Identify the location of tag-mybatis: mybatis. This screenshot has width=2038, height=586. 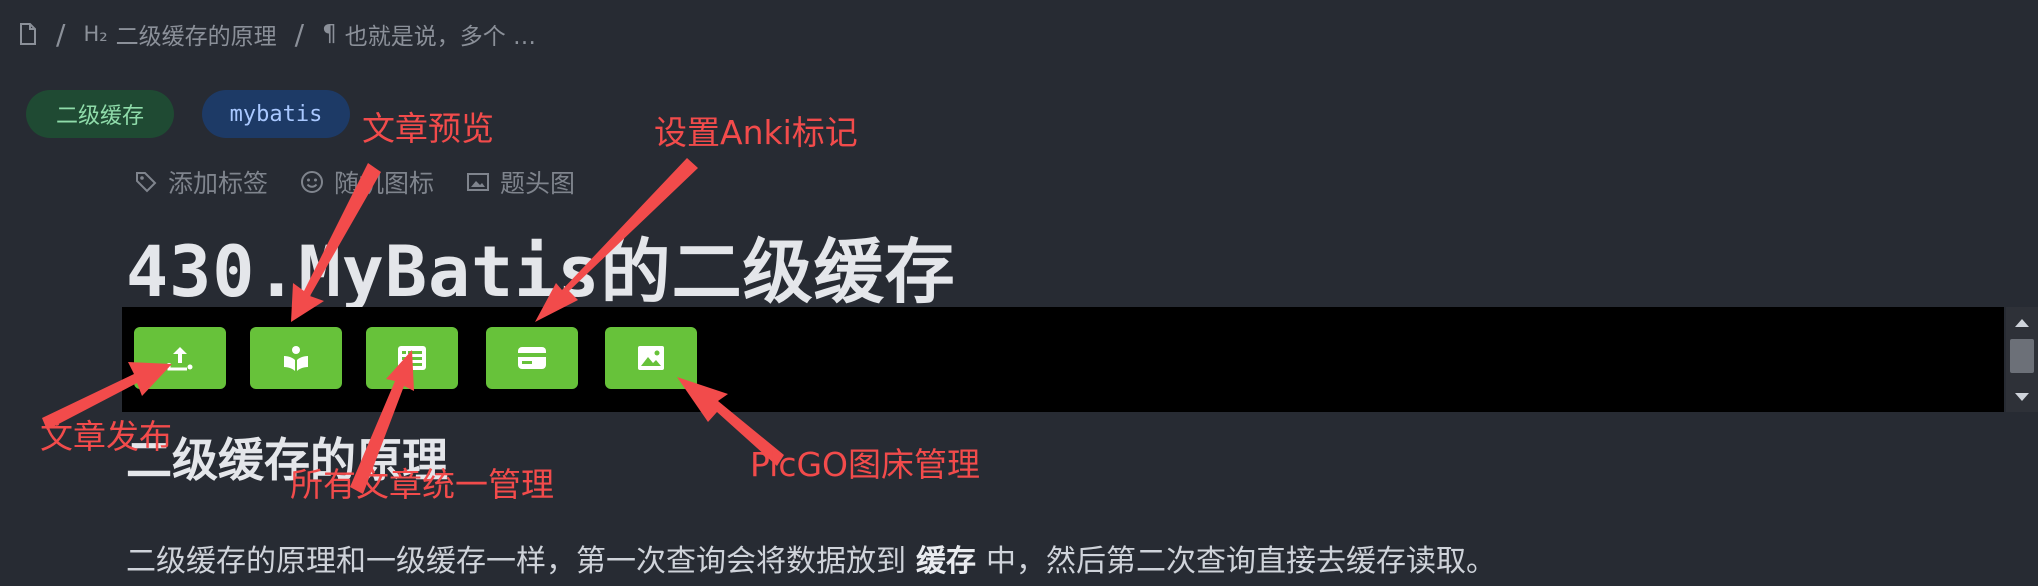
(276, 114).